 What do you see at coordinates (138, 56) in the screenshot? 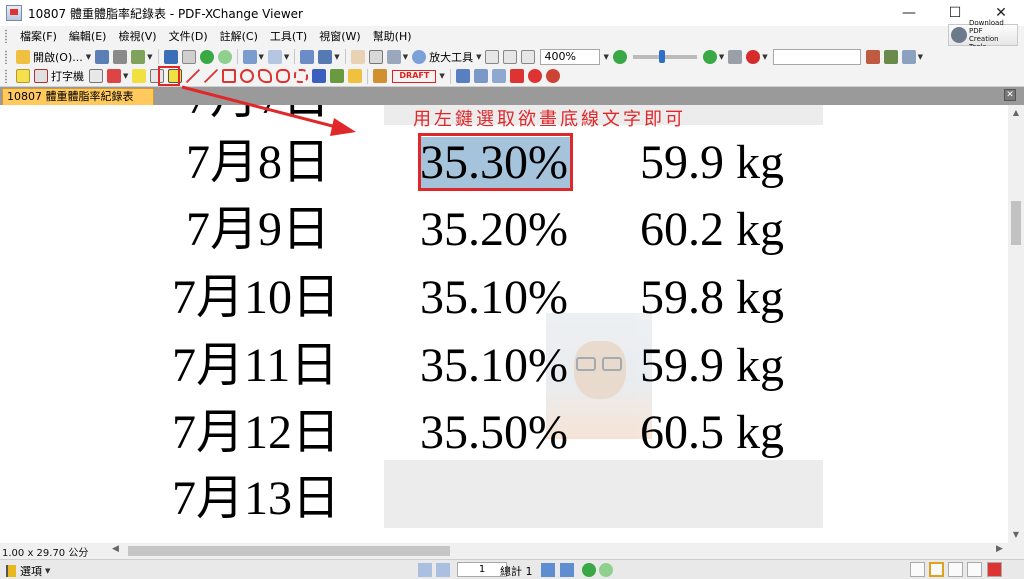
I see `email-icon` at bounding box center [138, 56].